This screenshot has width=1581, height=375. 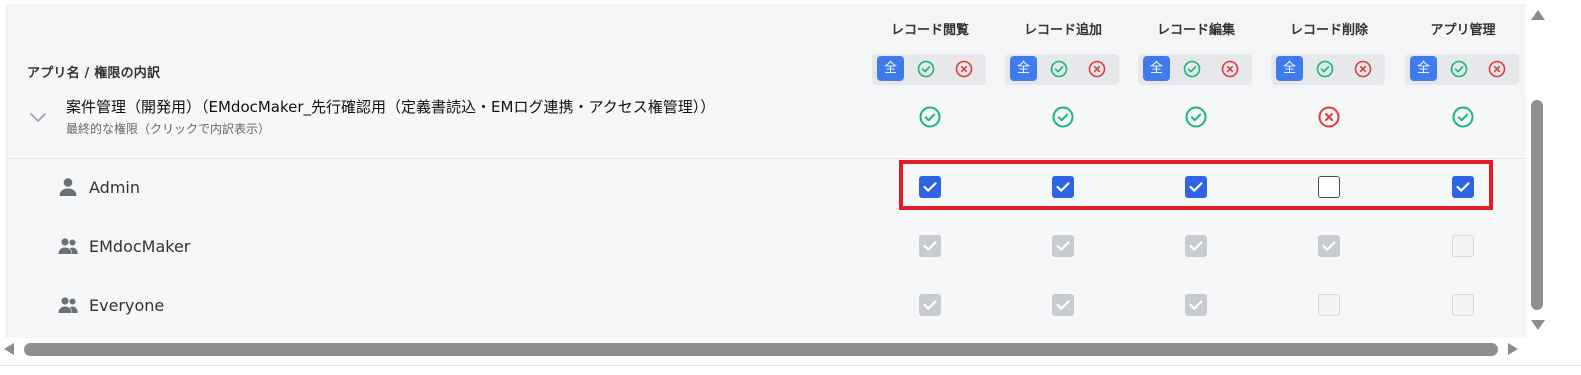 I want to click on bottom-divider, so click(x=790, y=365).